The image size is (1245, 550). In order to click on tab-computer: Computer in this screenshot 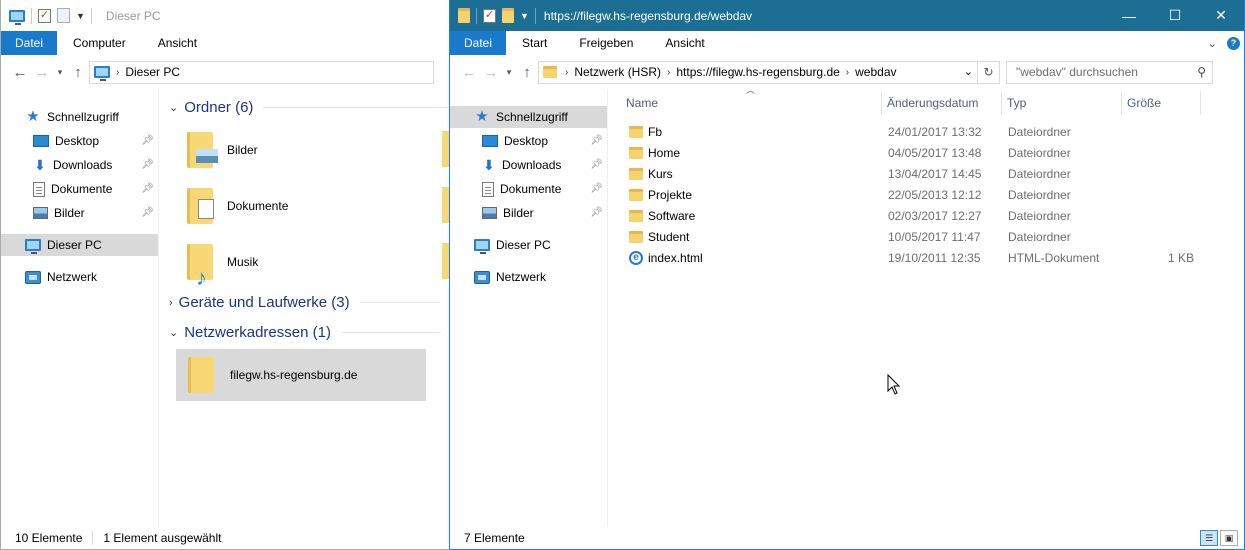, I will do `click(99, 43)`.